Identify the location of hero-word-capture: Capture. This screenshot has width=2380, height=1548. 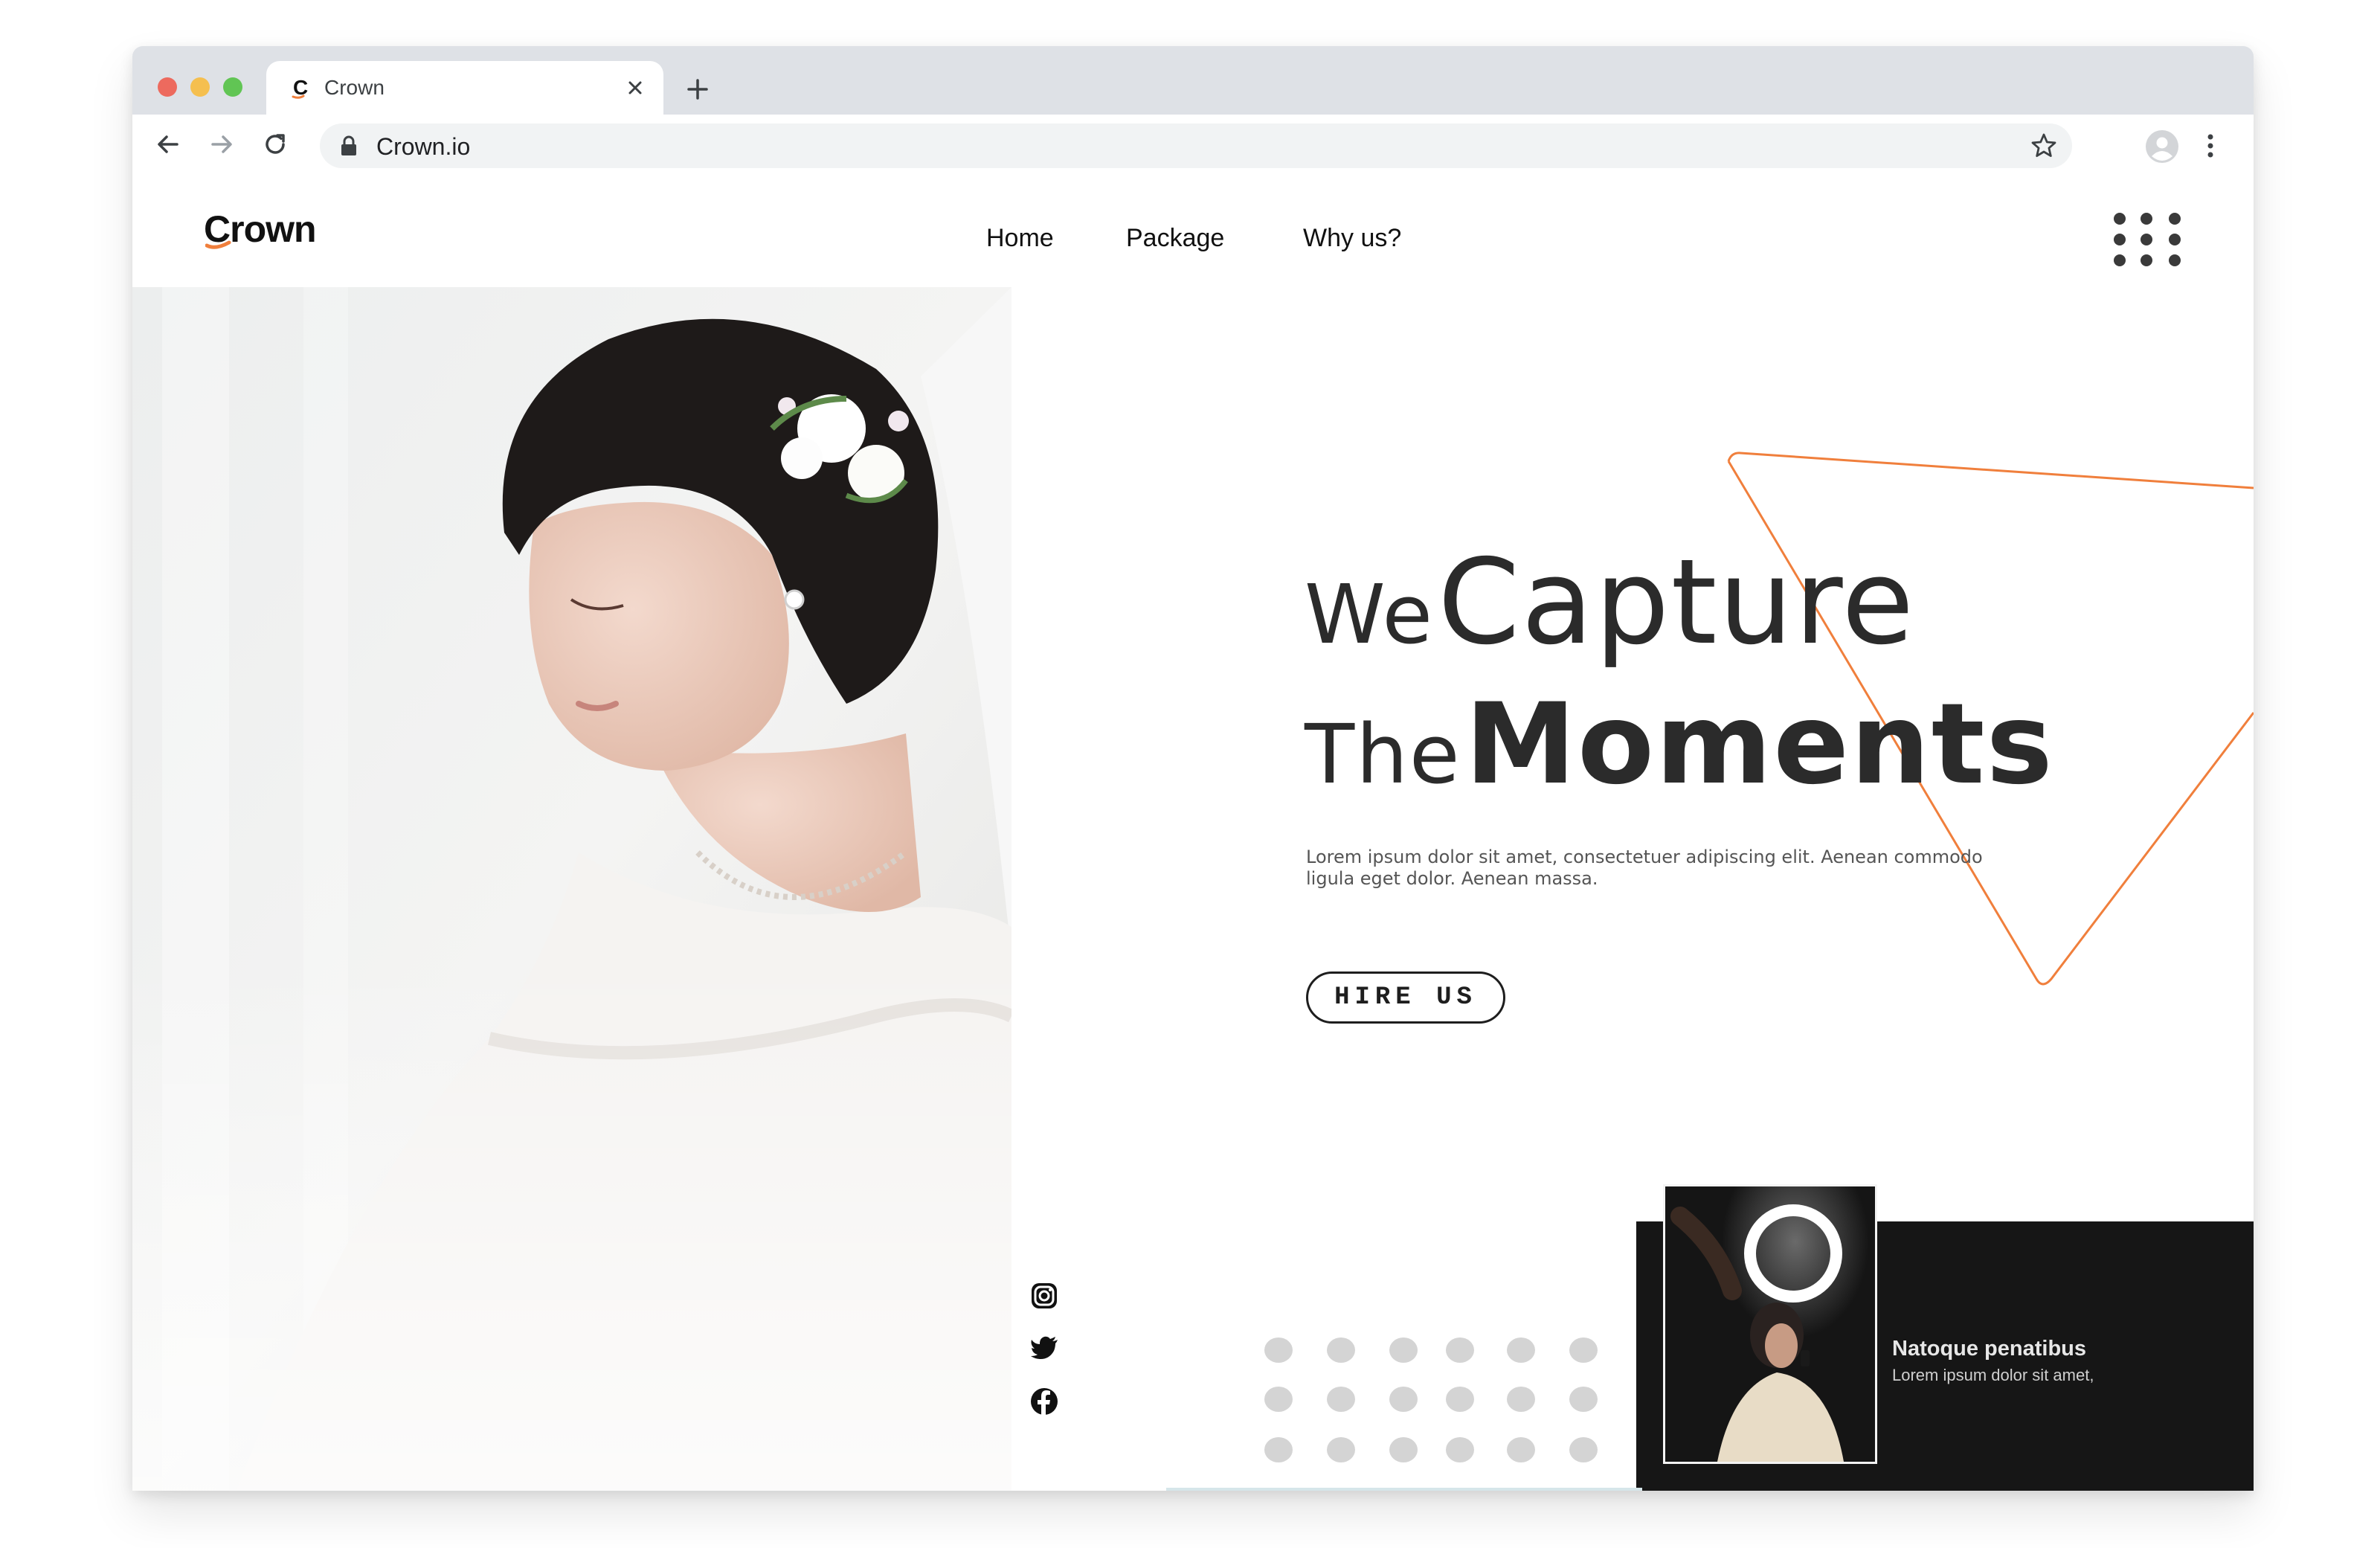
(1677, 603).